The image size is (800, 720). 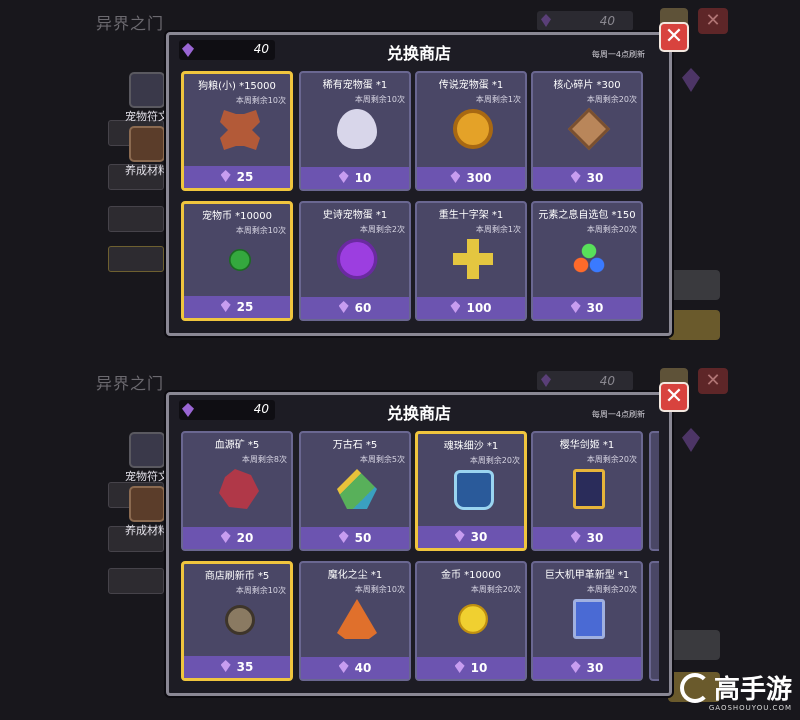 What do you see at coordinates (363, 668) in the screenshot?
I see `price-value: 40` at bounding box center [363, 668].